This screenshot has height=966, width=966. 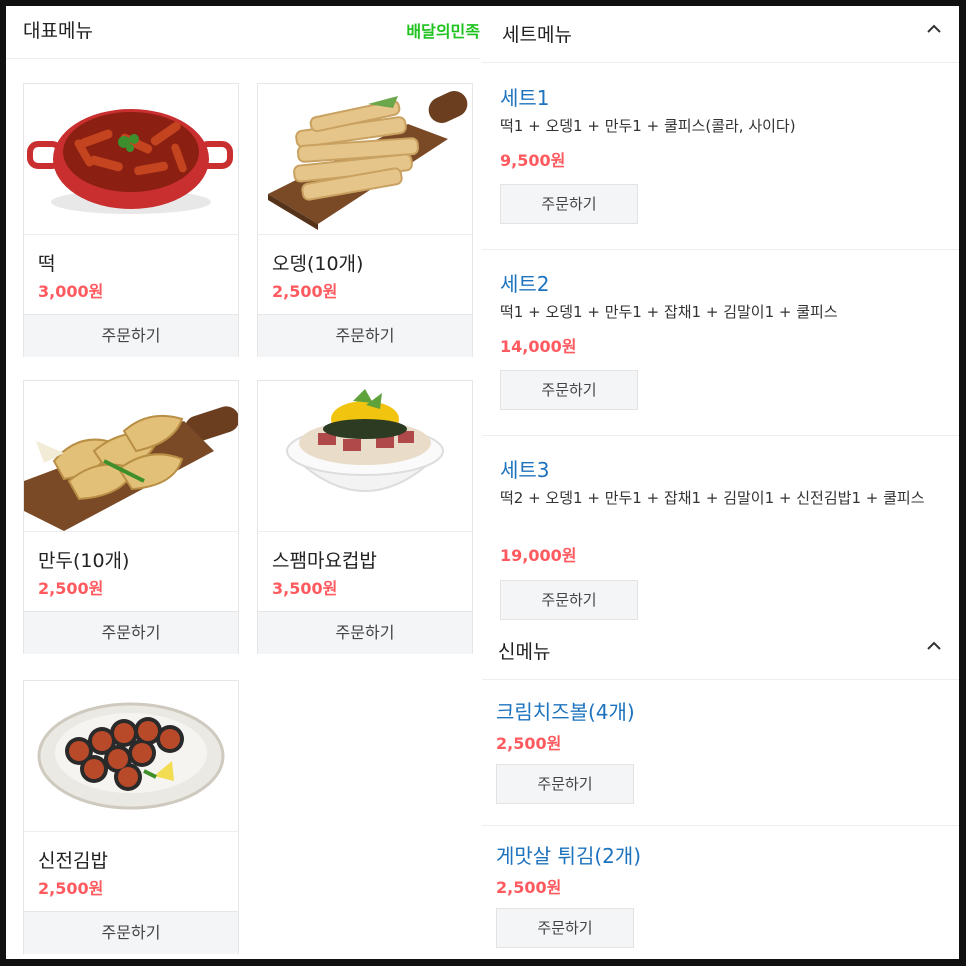 I want to click on set-menu-price: 14,000원, so click(x=538, y=346).